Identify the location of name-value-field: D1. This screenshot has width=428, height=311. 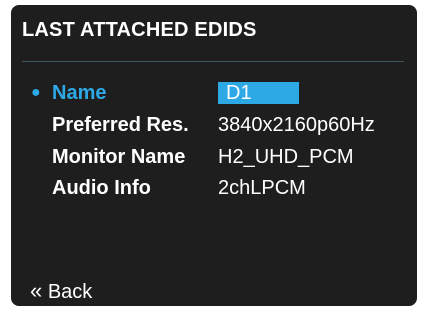
(258, 93).